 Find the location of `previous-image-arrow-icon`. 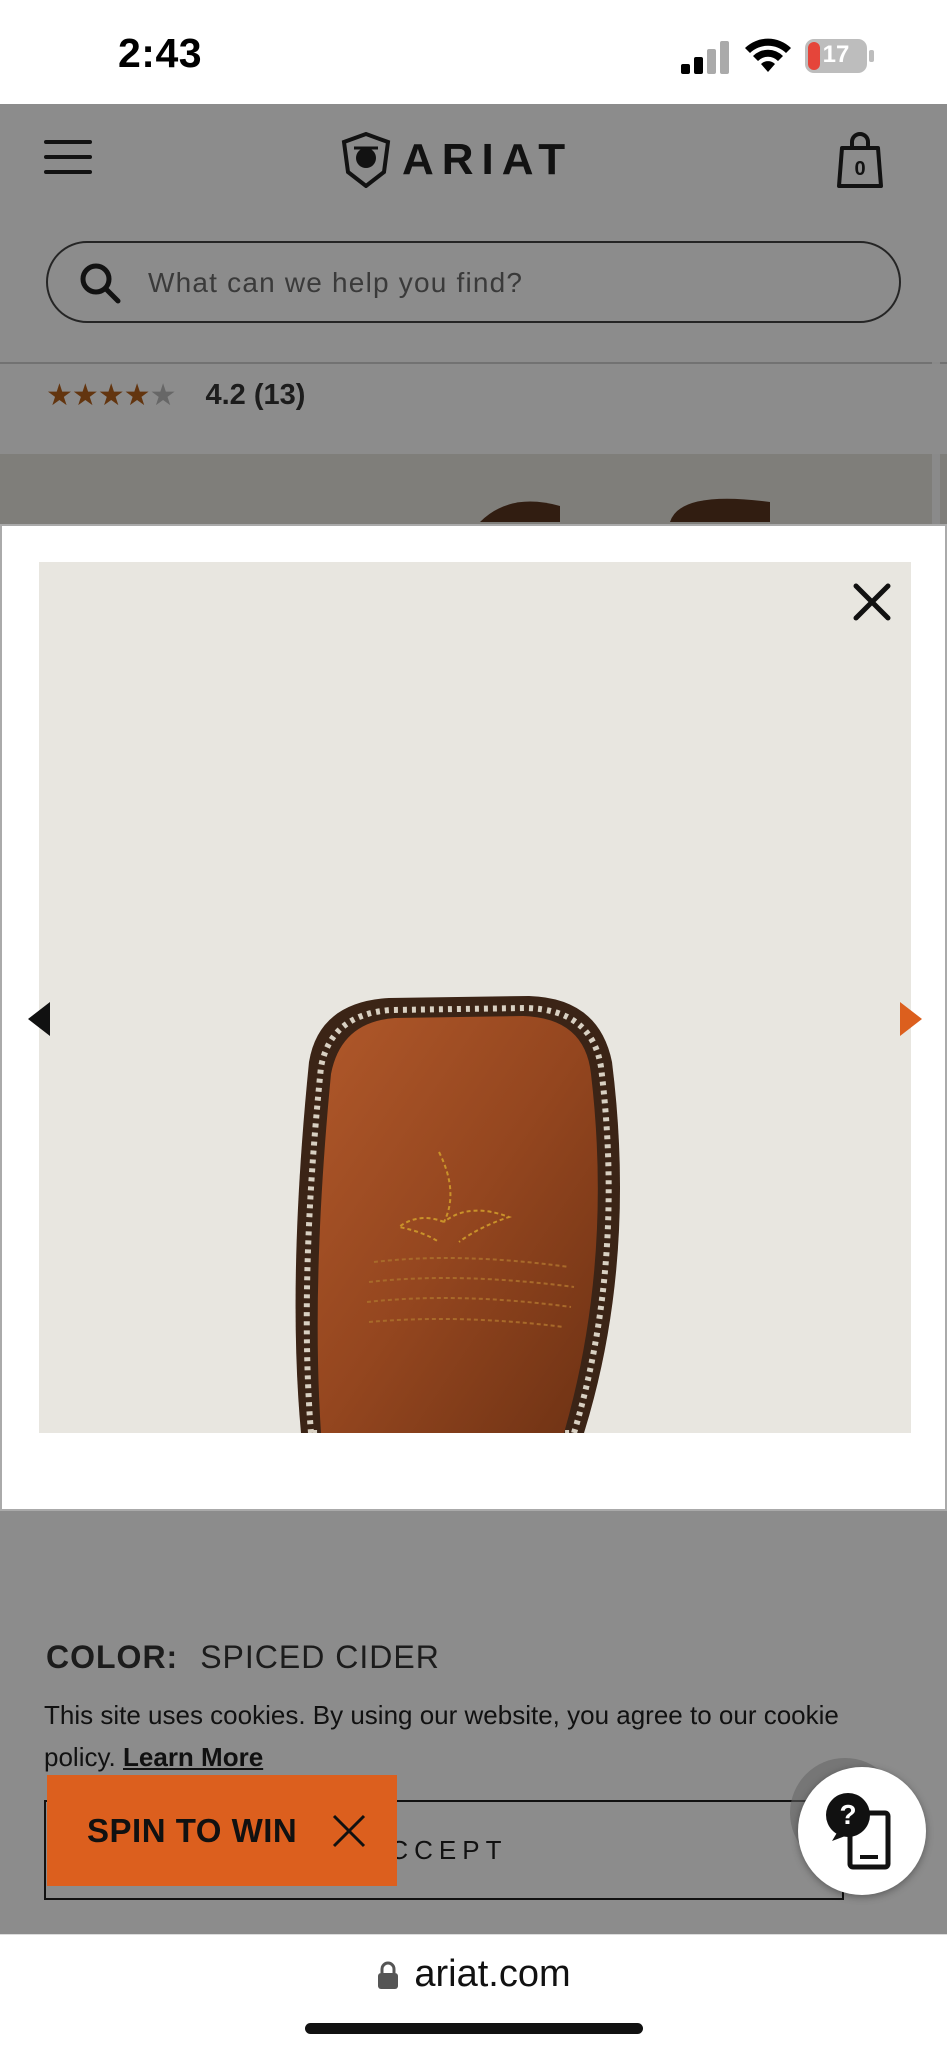

previous-image-arrow-icon is located at coordinates (39, 1019).